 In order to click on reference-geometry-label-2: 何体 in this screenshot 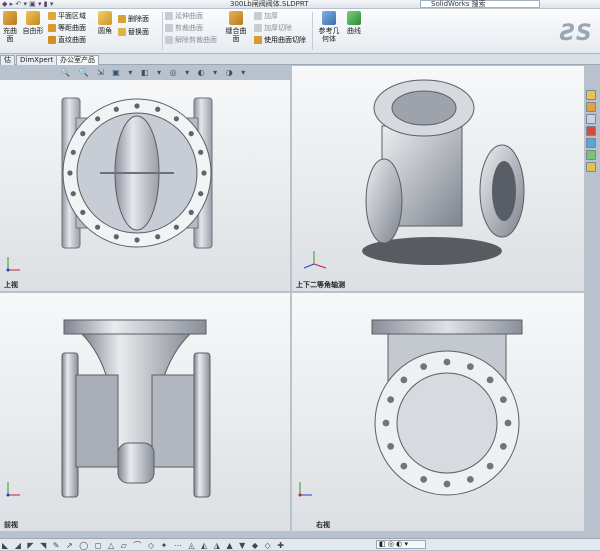, I will do `click(329, 39)`.